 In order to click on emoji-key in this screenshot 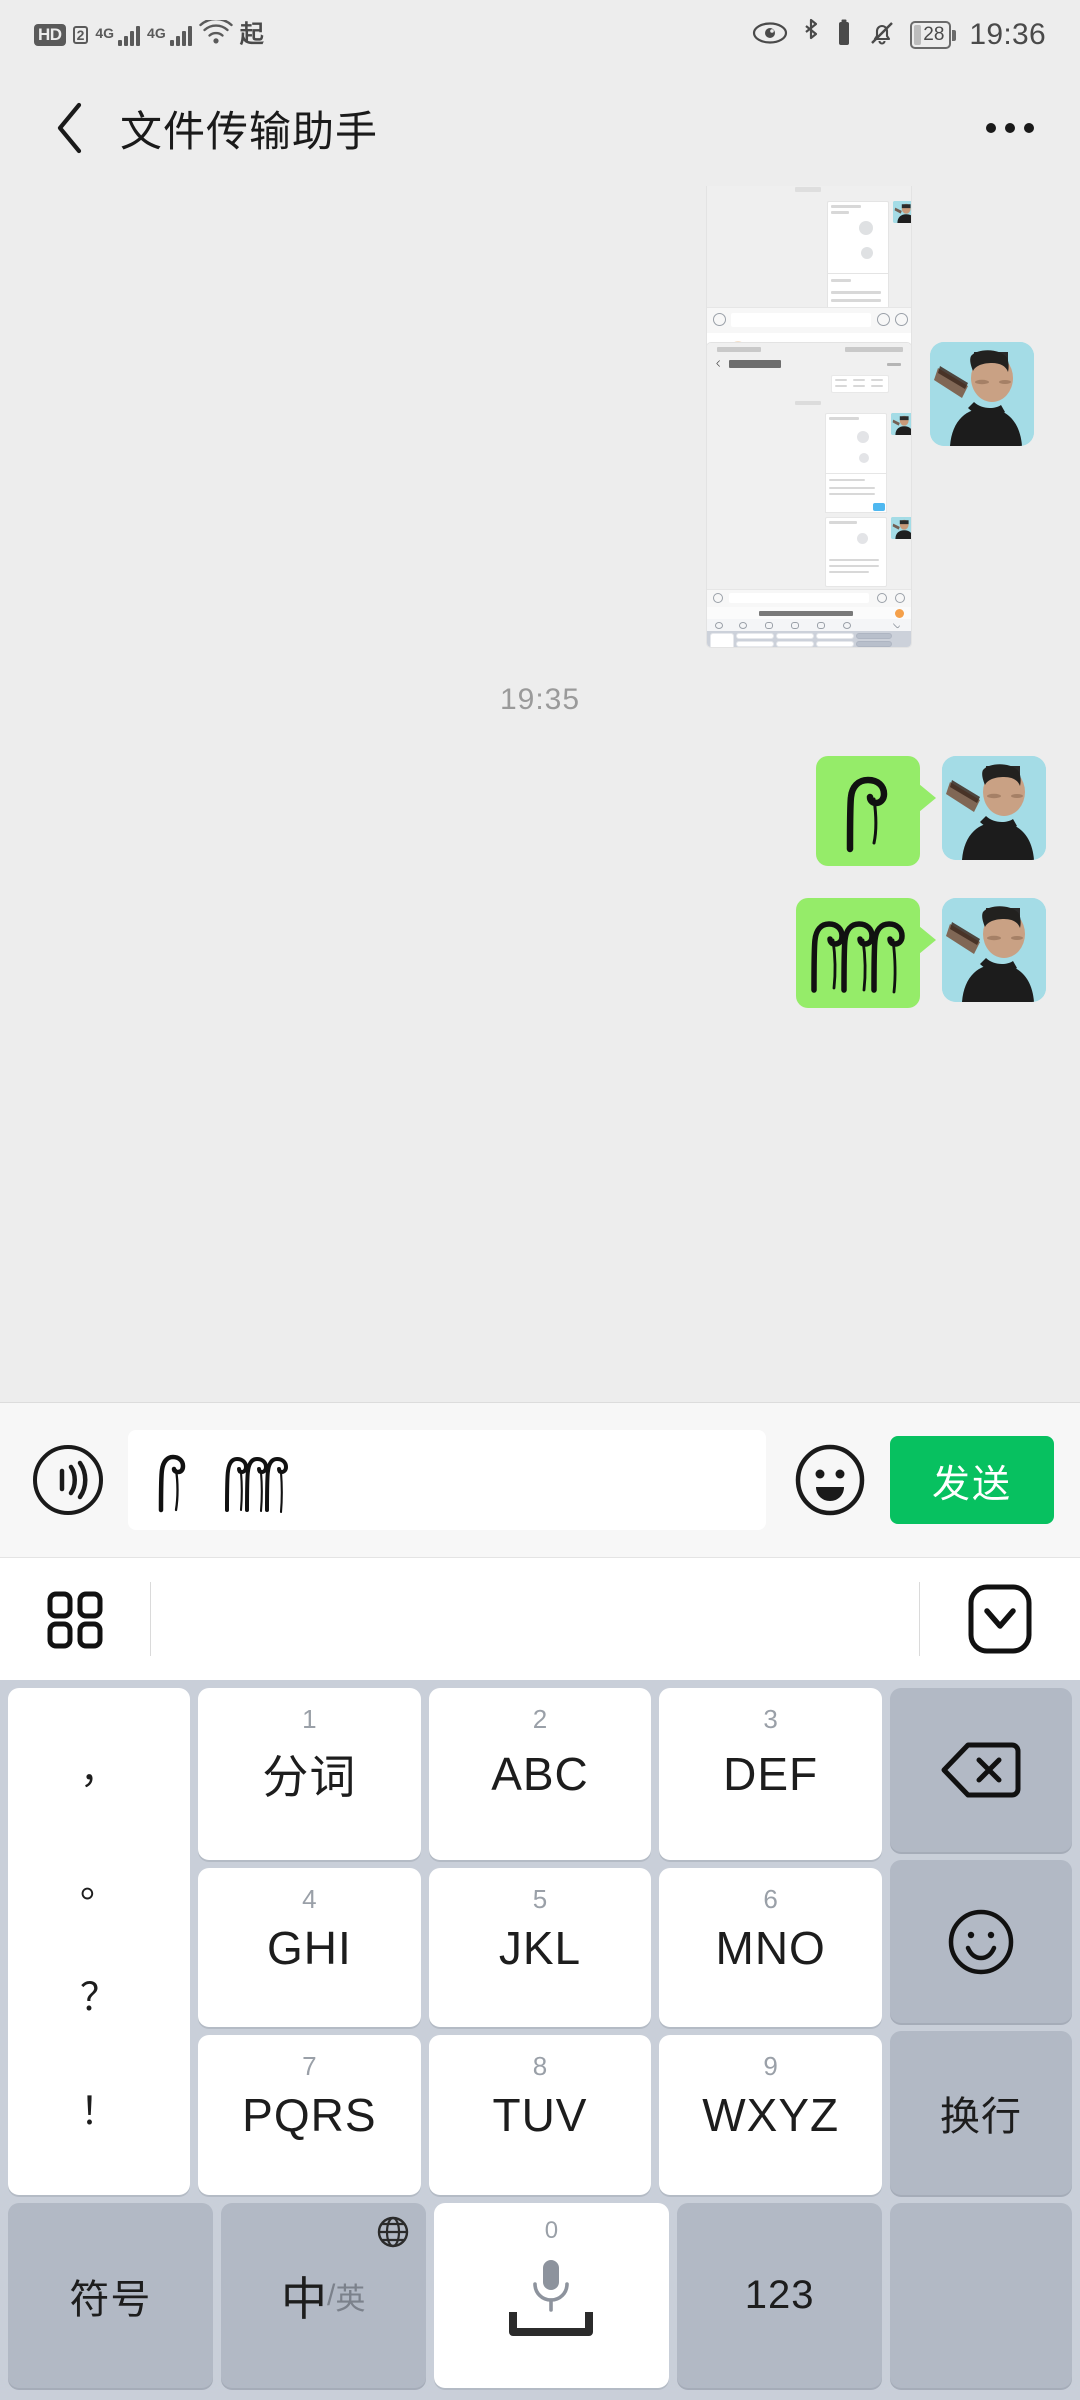, I will do `click(981, 1941)`.